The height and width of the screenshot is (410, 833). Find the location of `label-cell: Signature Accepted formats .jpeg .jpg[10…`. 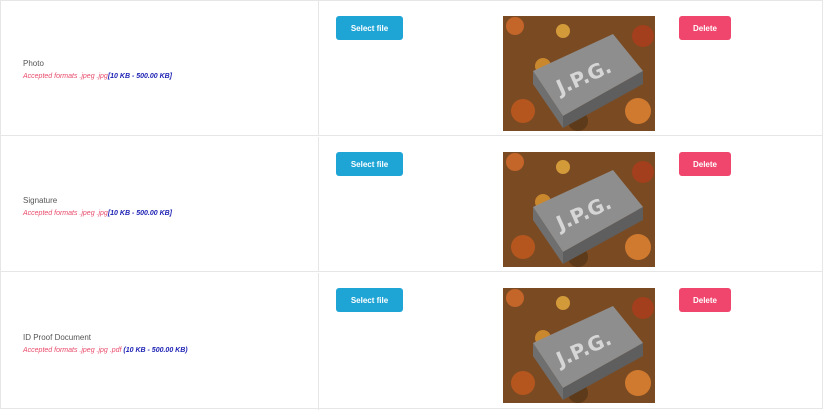

label-cell: Signature Accepted formats .jpeg .jpg[10… is located at coordinates (160, 204).